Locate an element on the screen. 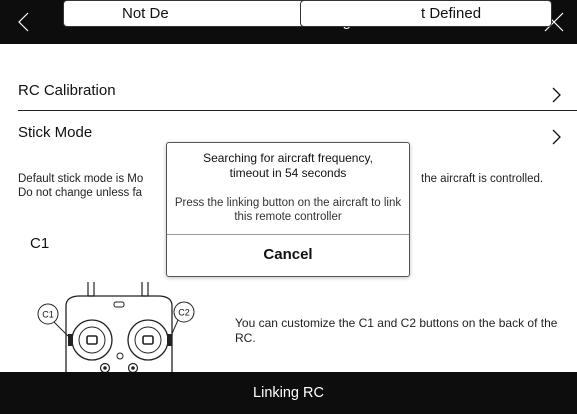  c1-label: C1 is located at coordinates (40, 243).